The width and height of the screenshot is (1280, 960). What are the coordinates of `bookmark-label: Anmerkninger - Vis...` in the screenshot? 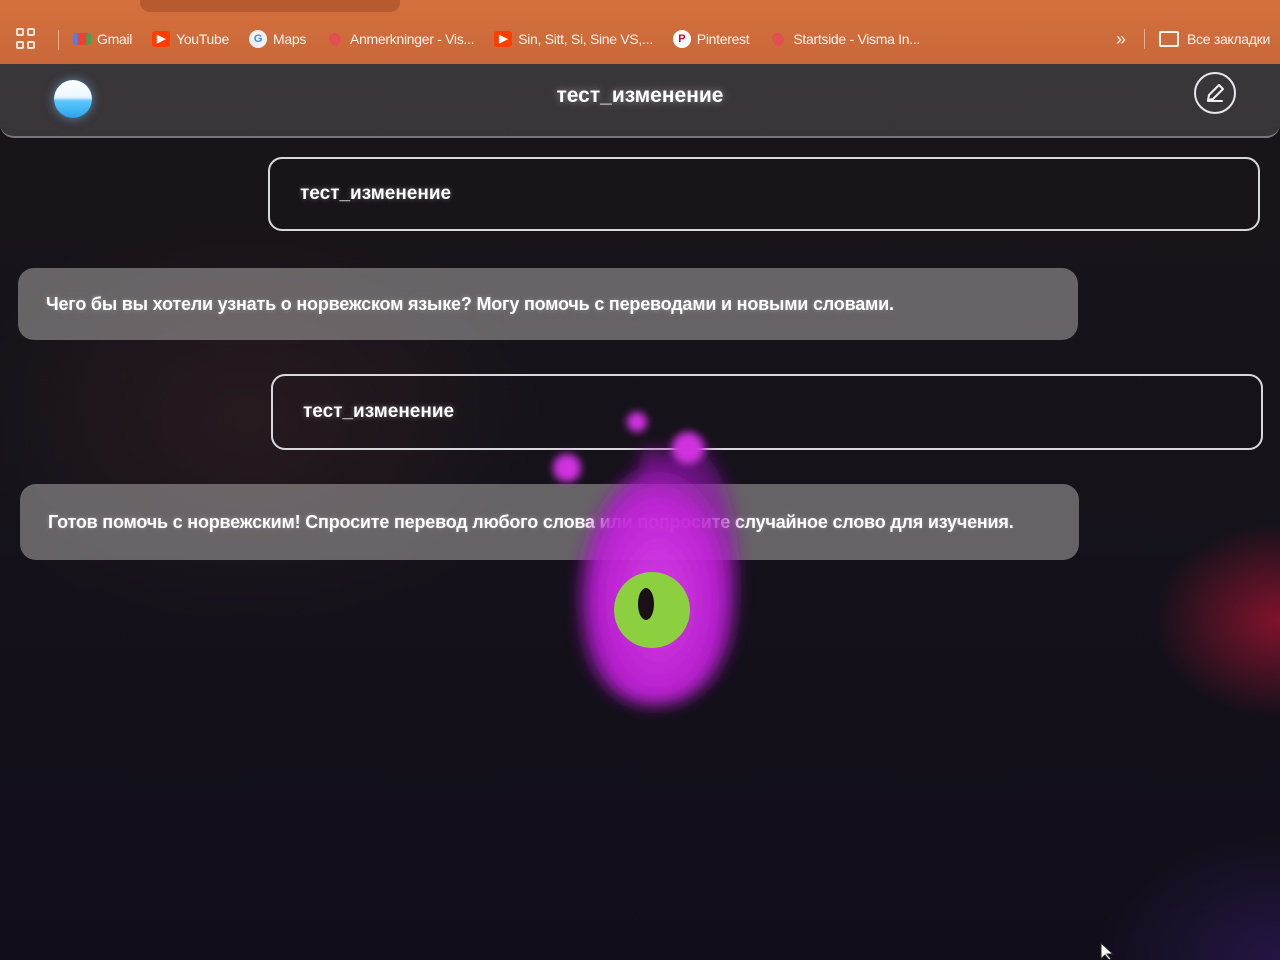 It's located at (412, 39).